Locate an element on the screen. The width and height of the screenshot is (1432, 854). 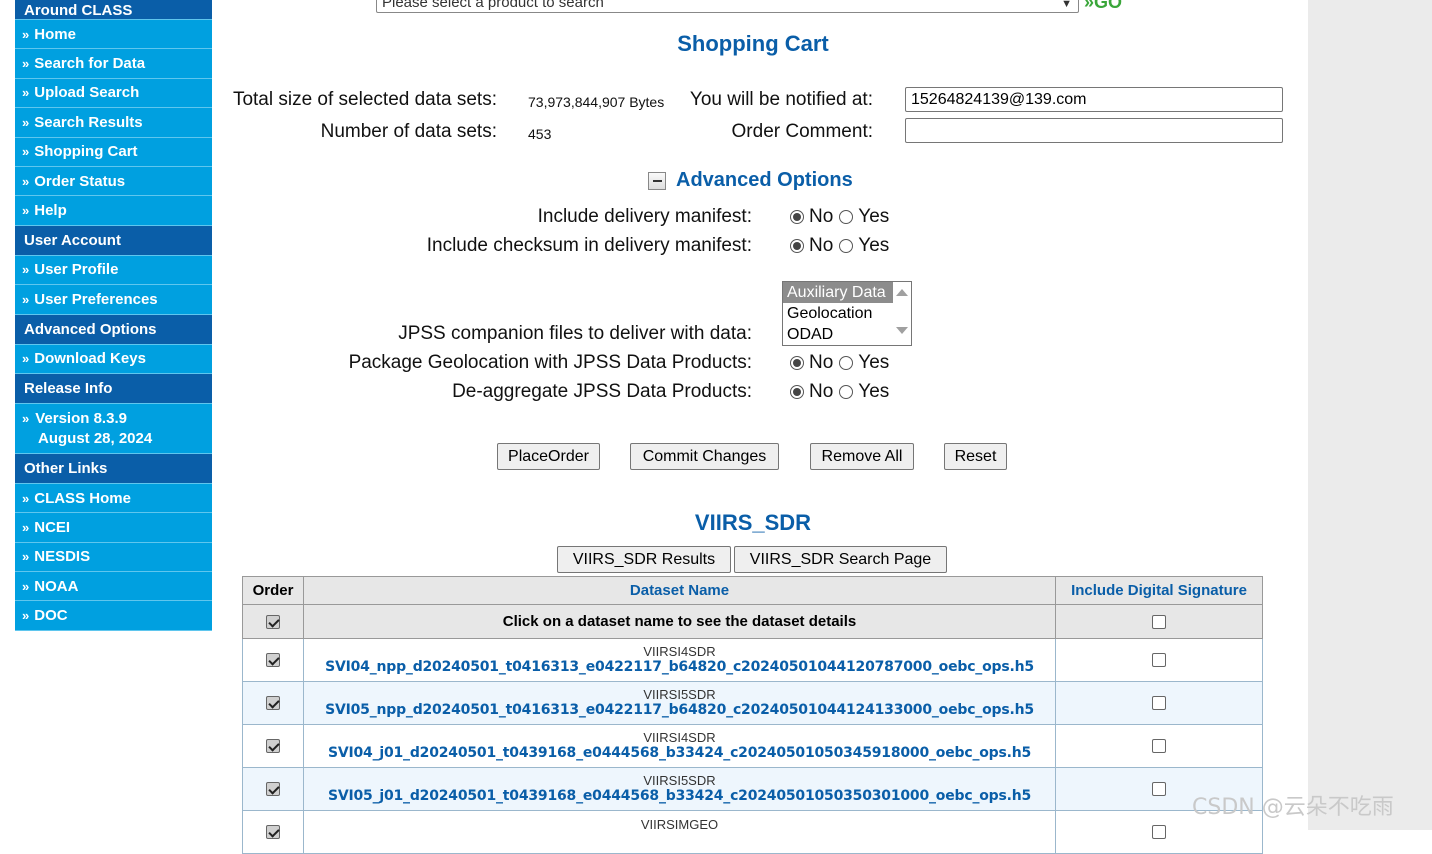
package-yes-radio is located at coordinates (846, 363).